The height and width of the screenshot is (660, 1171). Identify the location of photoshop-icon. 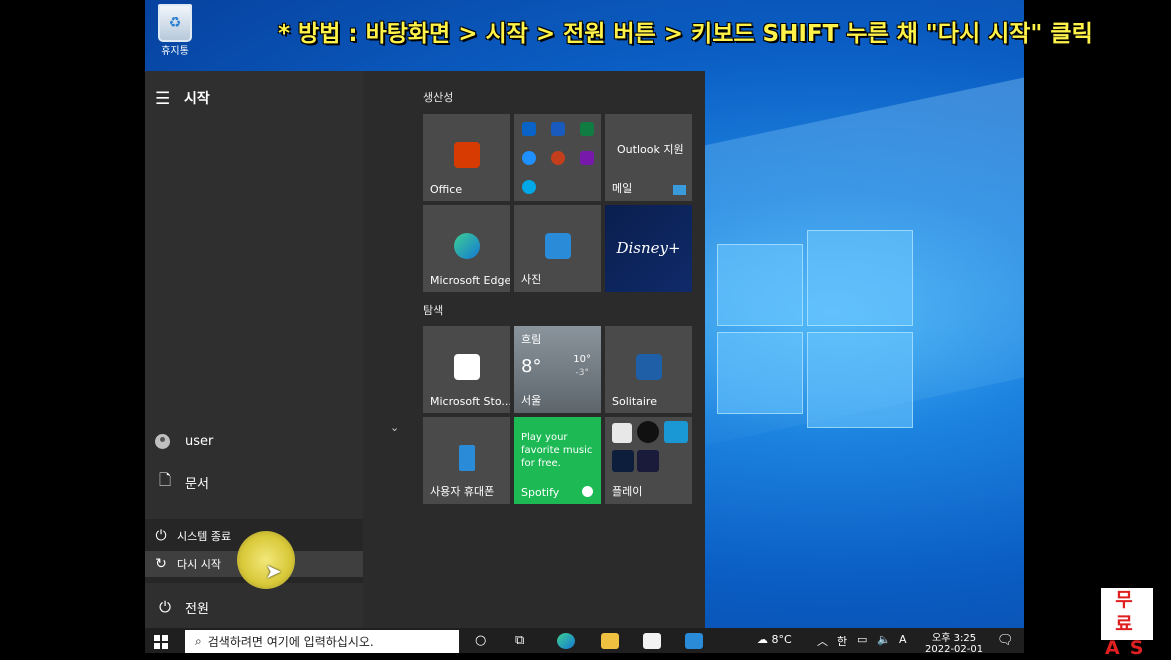
(623, 461).